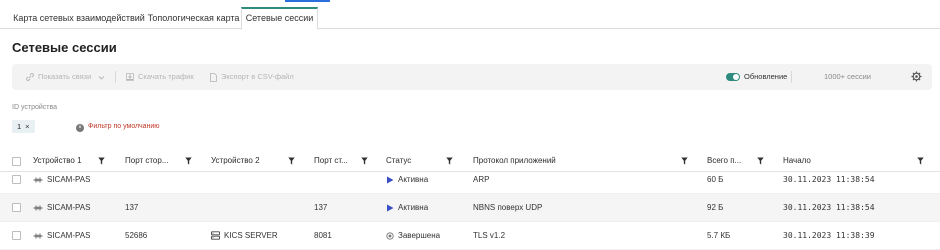 This screenshot has height=250, width=940. I want to click on device-filter-chip: 1 ×, so click(23, 126).